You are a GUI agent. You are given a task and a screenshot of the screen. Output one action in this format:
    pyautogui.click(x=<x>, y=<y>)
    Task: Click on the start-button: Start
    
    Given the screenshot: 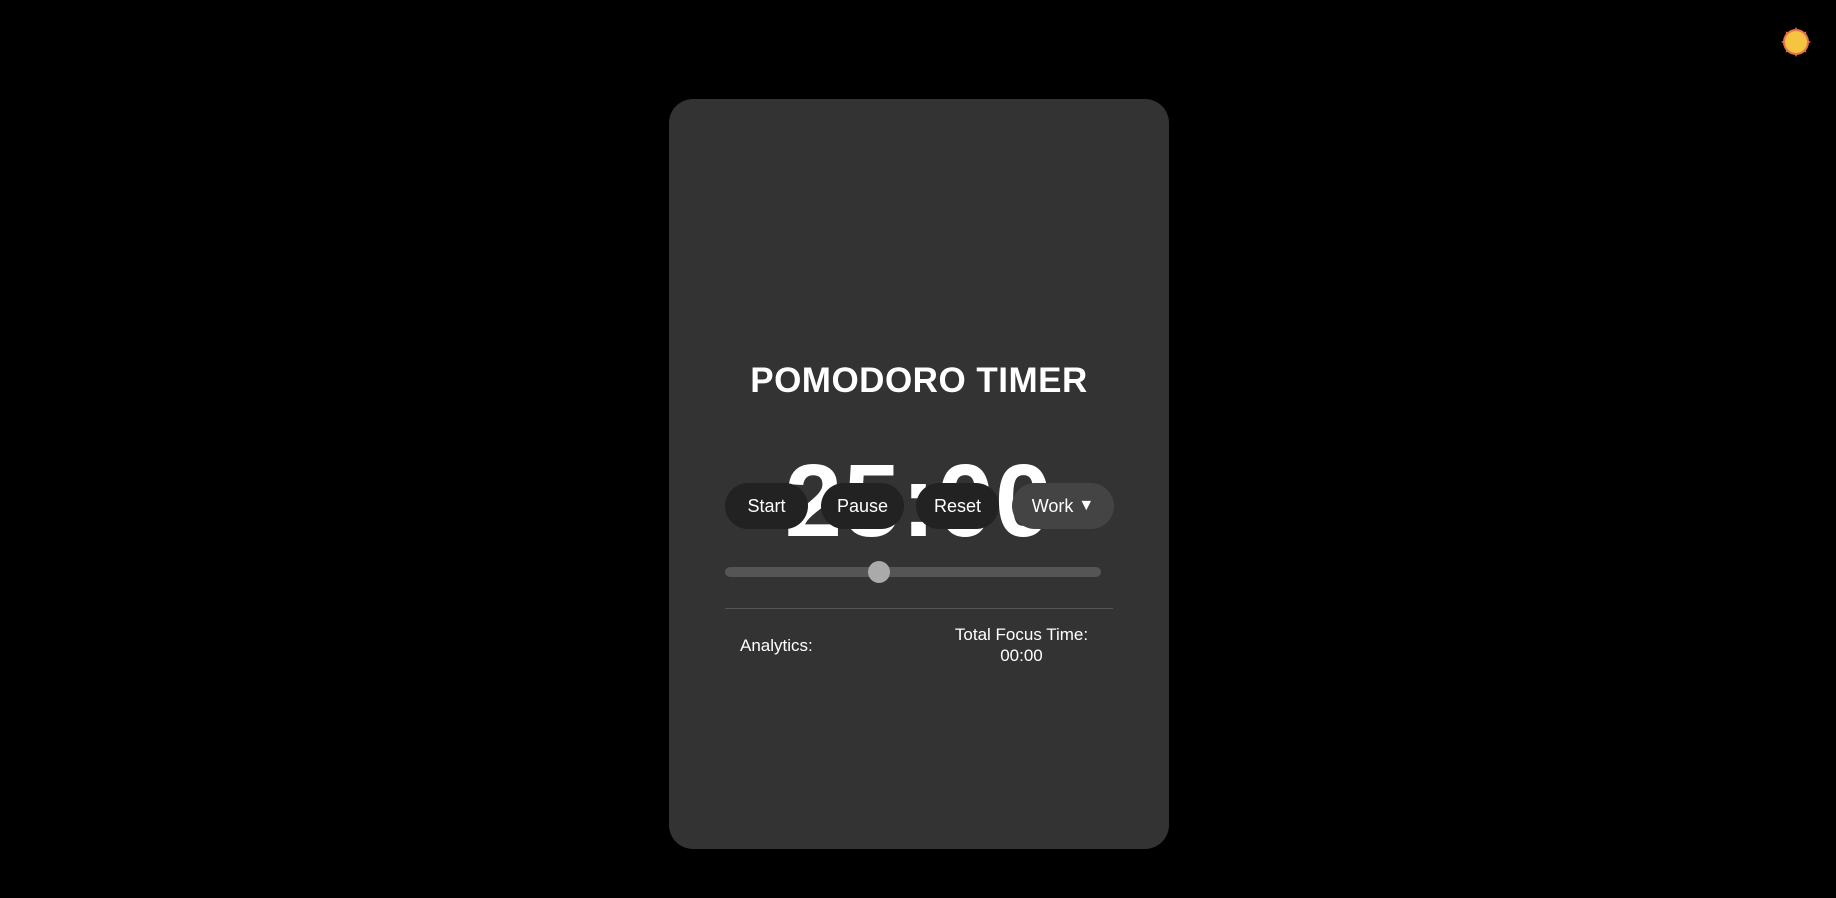 What is the action you would take?
    pyautogui.click(x=766, y=506)
    